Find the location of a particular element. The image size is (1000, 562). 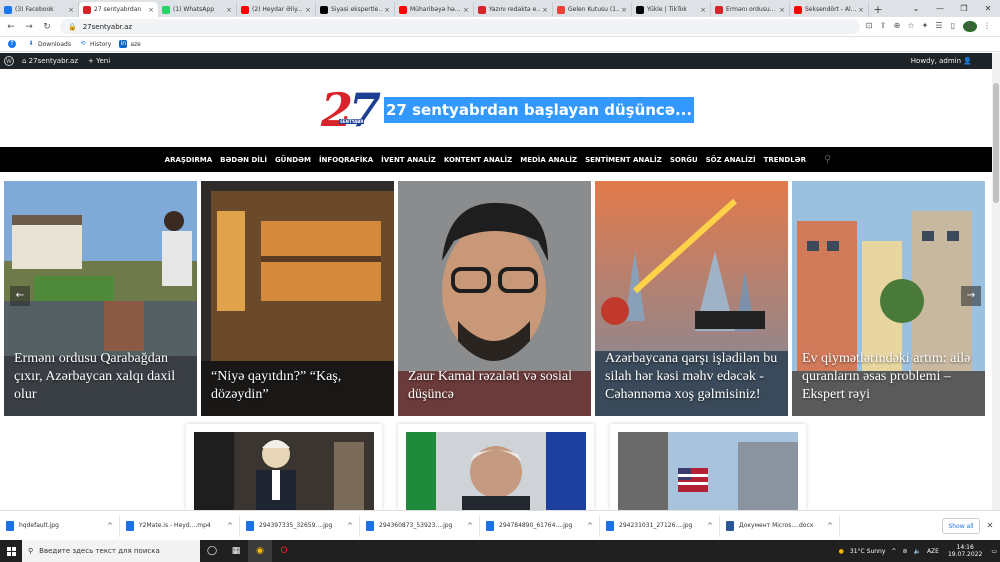

opera-icon: O is located at coordinates (284, 551).